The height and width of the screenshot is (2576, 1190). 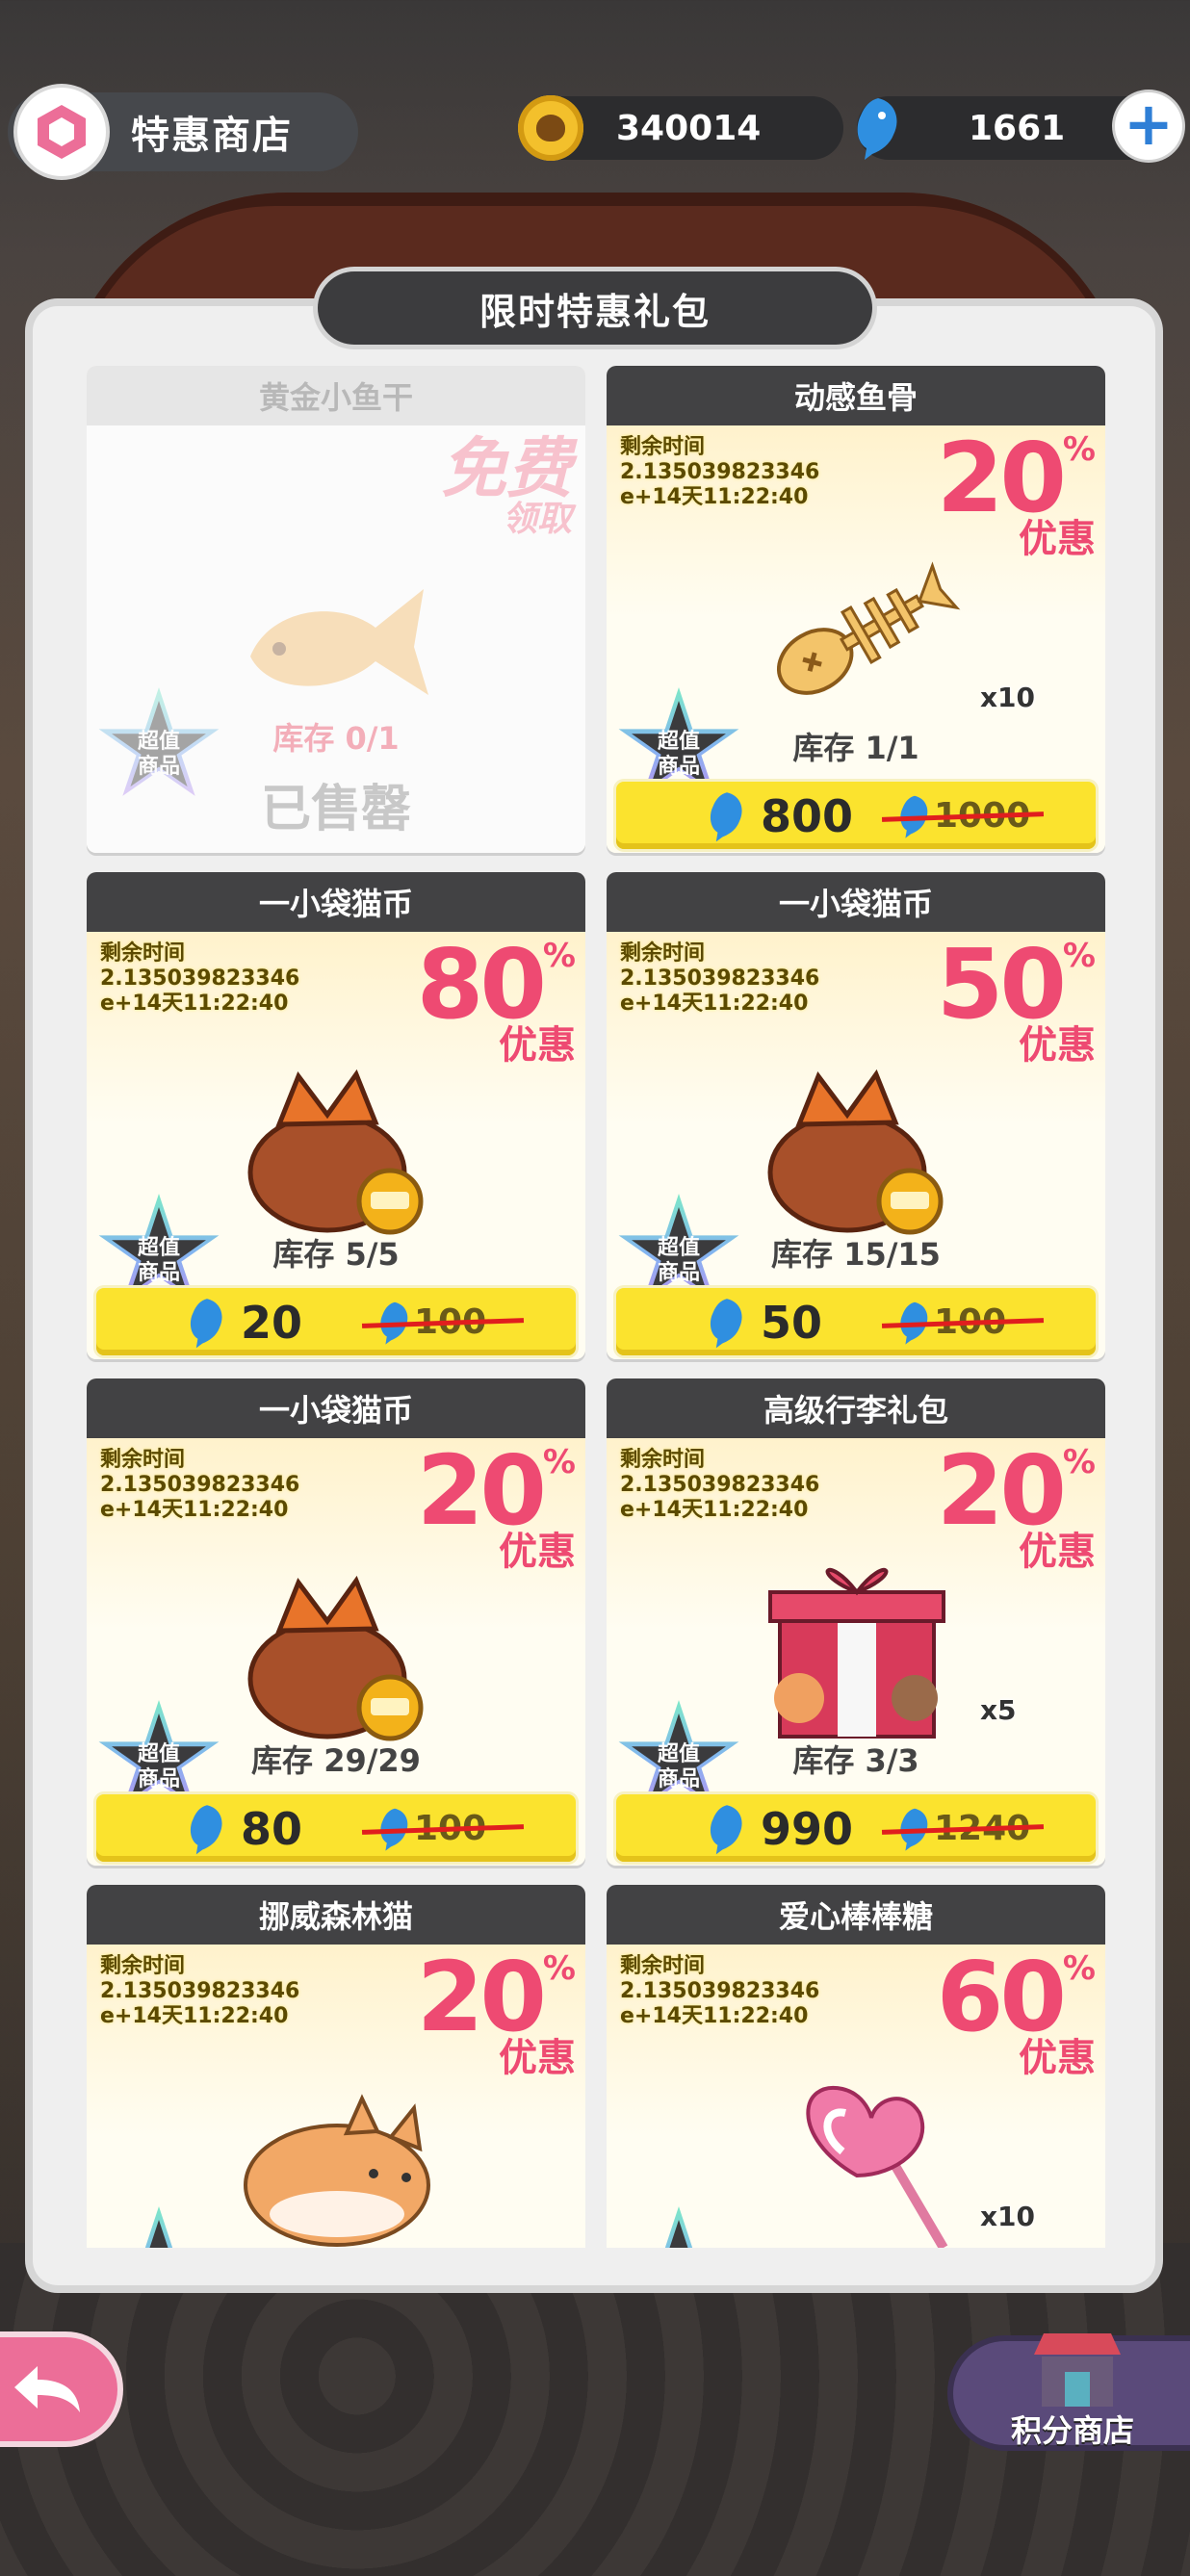 I want to click on price-value: 50, so click(x=792, y=1323).